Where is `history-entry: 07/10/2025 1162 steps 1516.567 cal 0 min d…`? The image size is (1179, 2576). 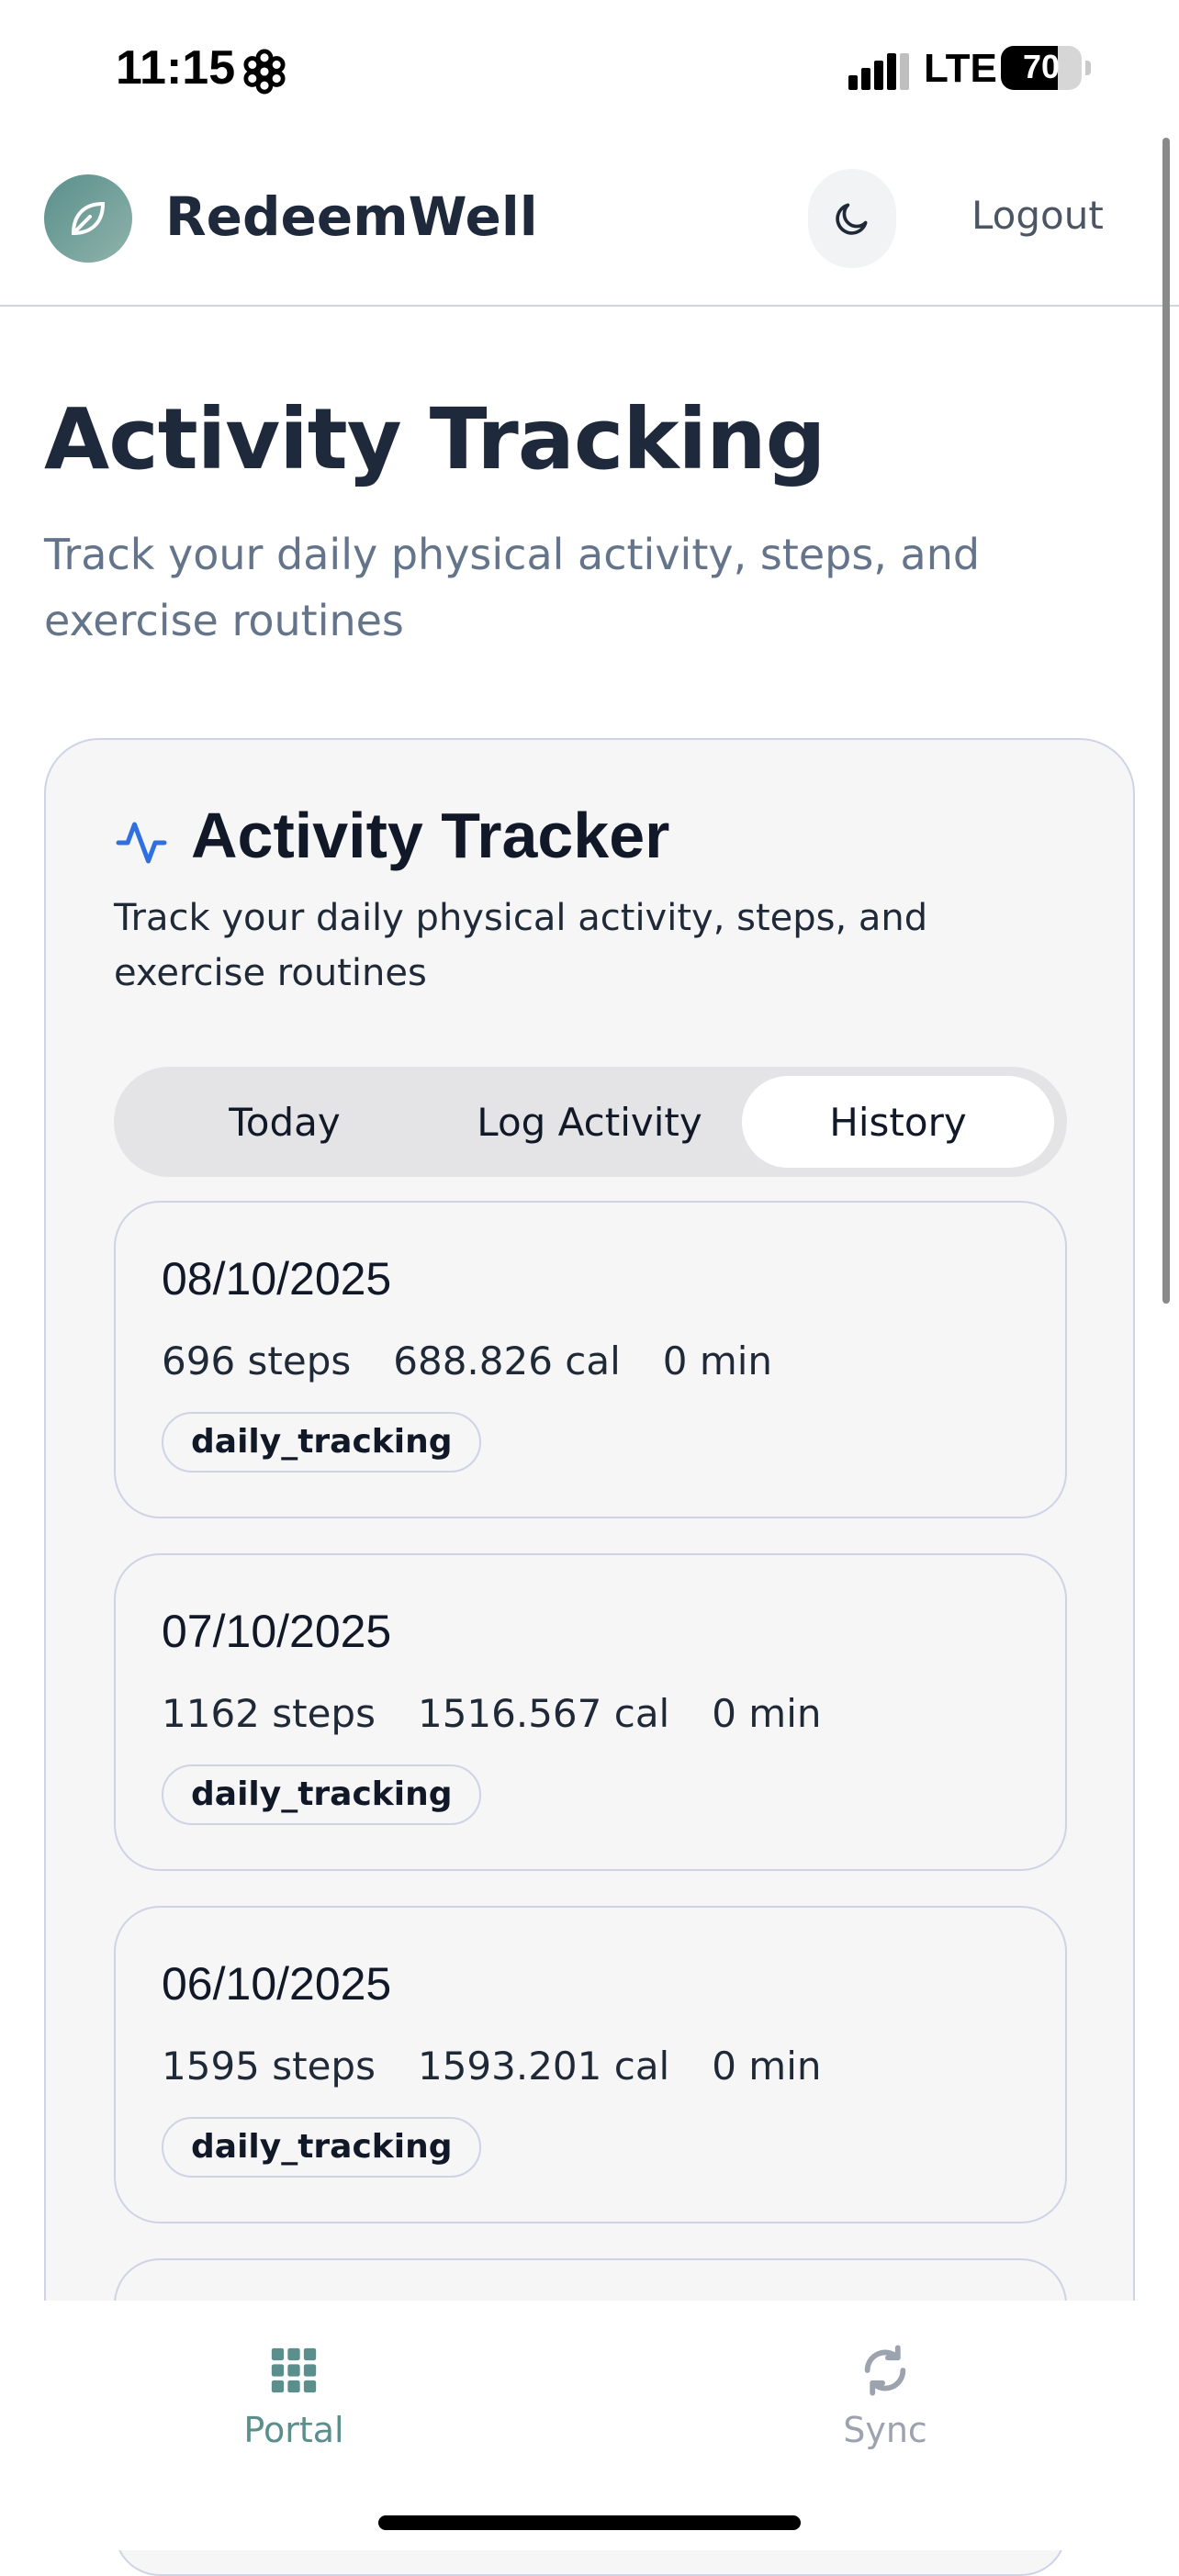 history-entry: 07/10/2025 1162 steps 1516.567 cal 0 min d… is located at coordinates (590, 1712).